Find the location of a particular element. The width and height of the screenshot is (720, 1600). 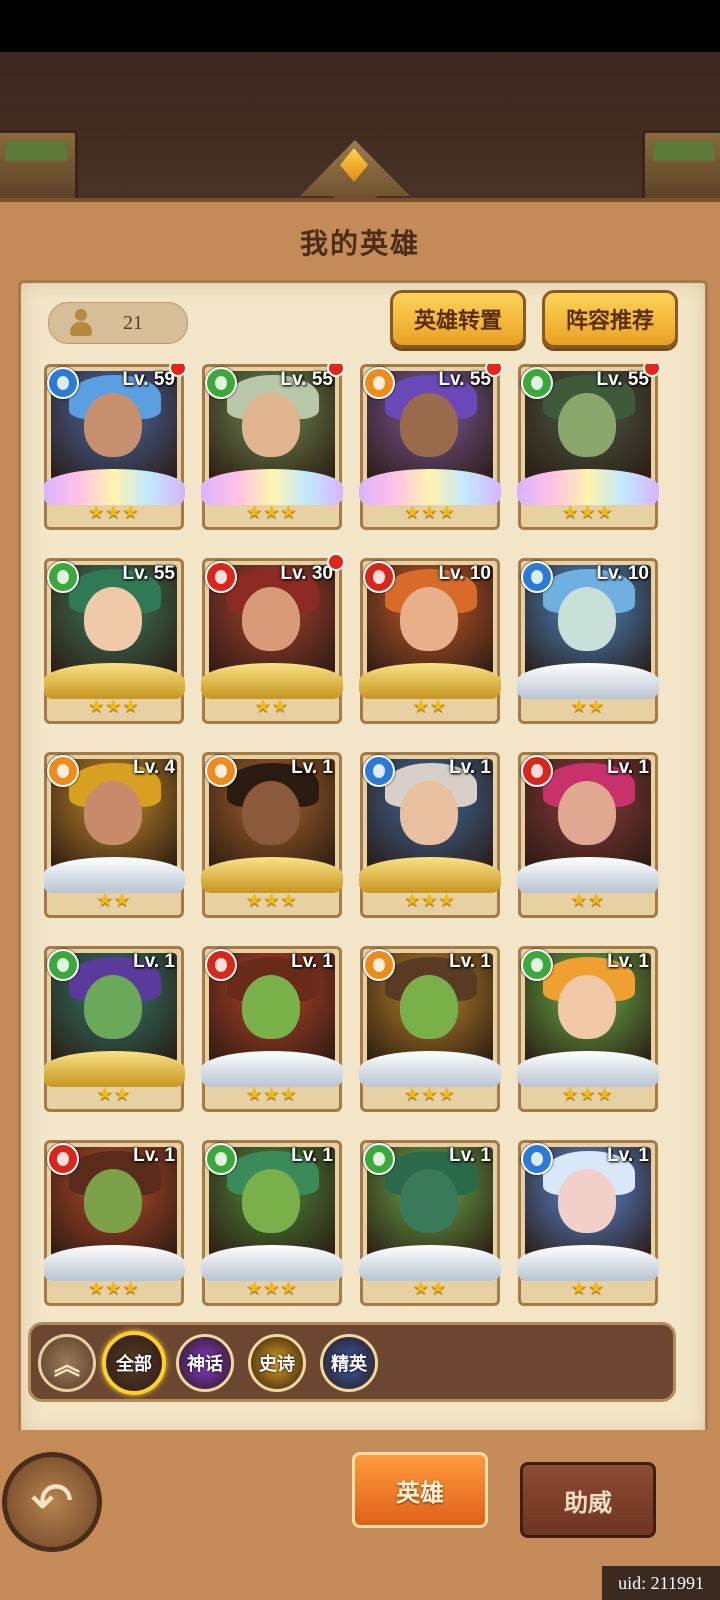

back-arrow-icon: ↶ is located at coordinates (52, 1502).